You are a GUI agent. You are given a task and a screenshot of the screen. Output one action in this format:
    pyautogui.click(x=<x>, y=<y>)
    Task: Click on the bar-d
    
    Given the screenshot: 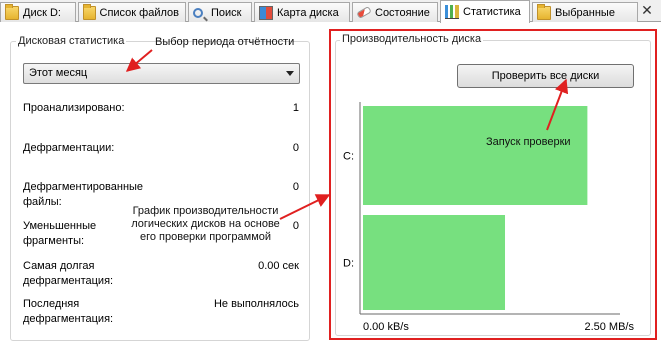 What is the action you would take?
    pyautogui.click(x=434, y=262)
    